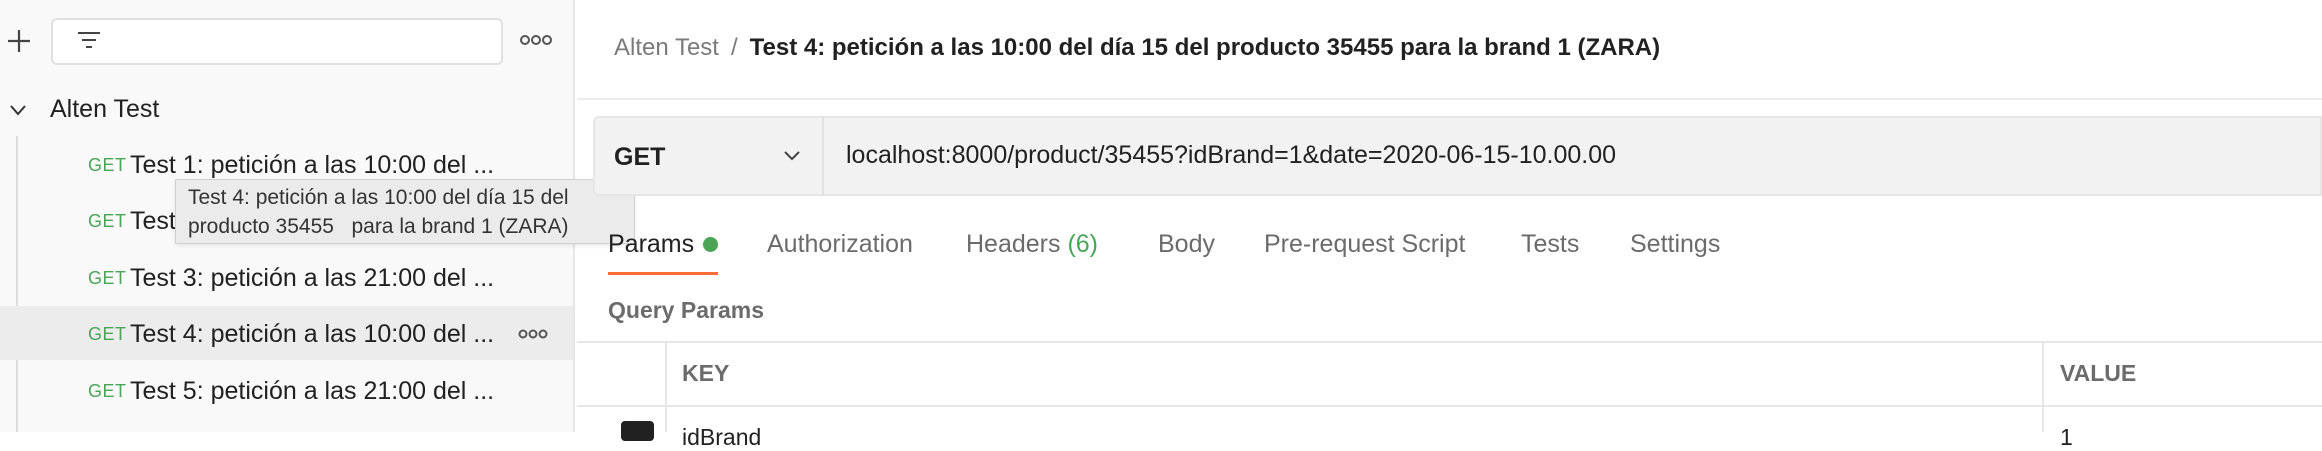 This screenshot has width=2322, height=451. What do you see at coordinates (721, 437) in the screenshot?
I see `param-key: idBrand` at bounding box center [721, 437].